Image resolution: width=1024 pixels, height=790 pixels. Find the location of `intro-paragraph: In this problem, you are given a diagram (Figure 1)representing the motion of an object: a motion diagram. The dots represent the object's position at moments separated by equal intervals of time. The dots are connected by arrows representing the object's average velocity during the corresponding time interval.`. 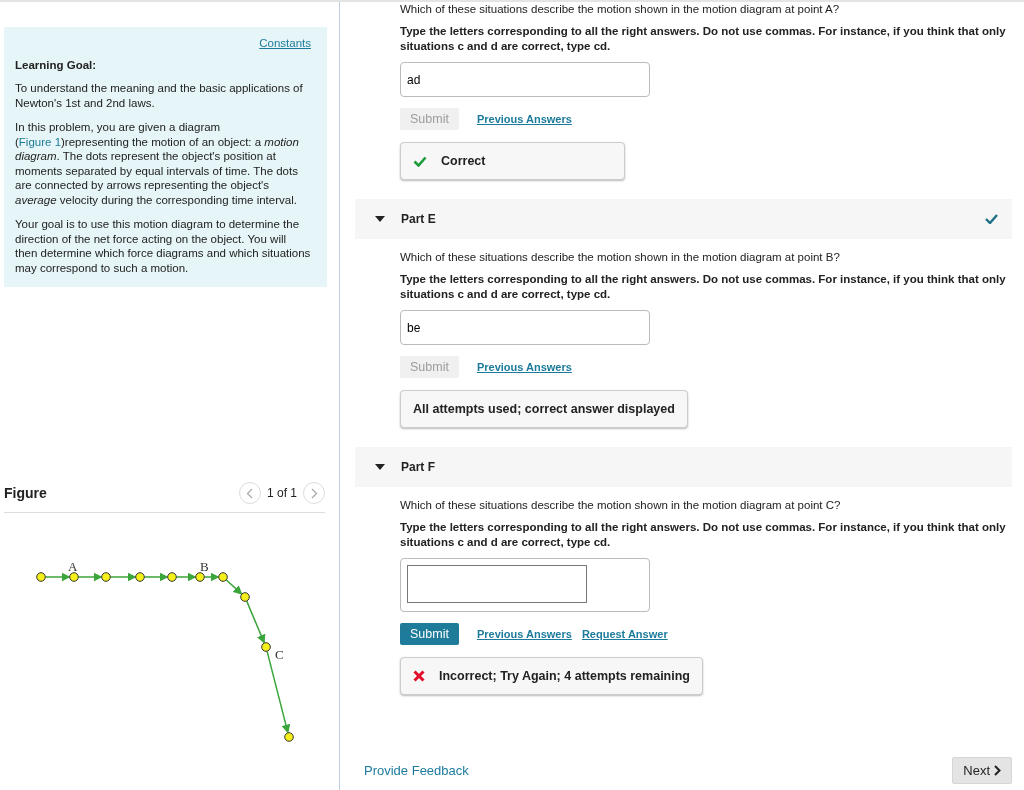

intro-paragraph: In this problem, you are given a diagram (Figure 1)representing the motion of an object: a motion diagram. The dots represent the object's position at moments separated by equal intervals of time. The dots are connected by arrows representing the object's average velocity during the corresponding time interval. is located at coordinates (157, 163).